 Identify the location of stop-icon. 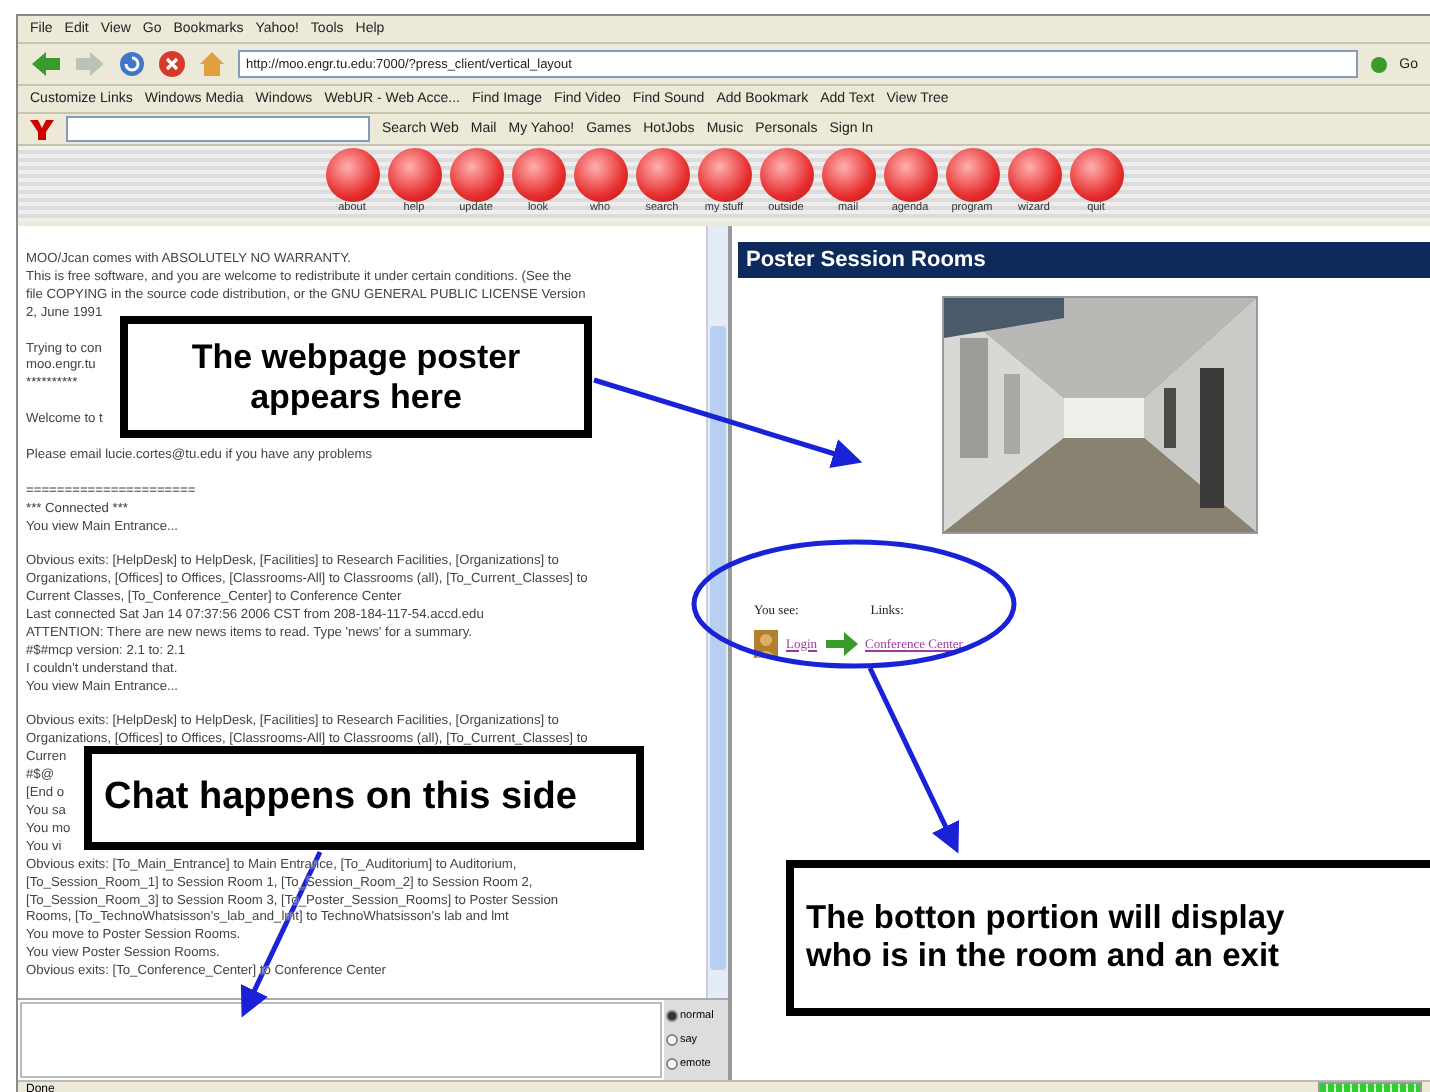
(172, 64).